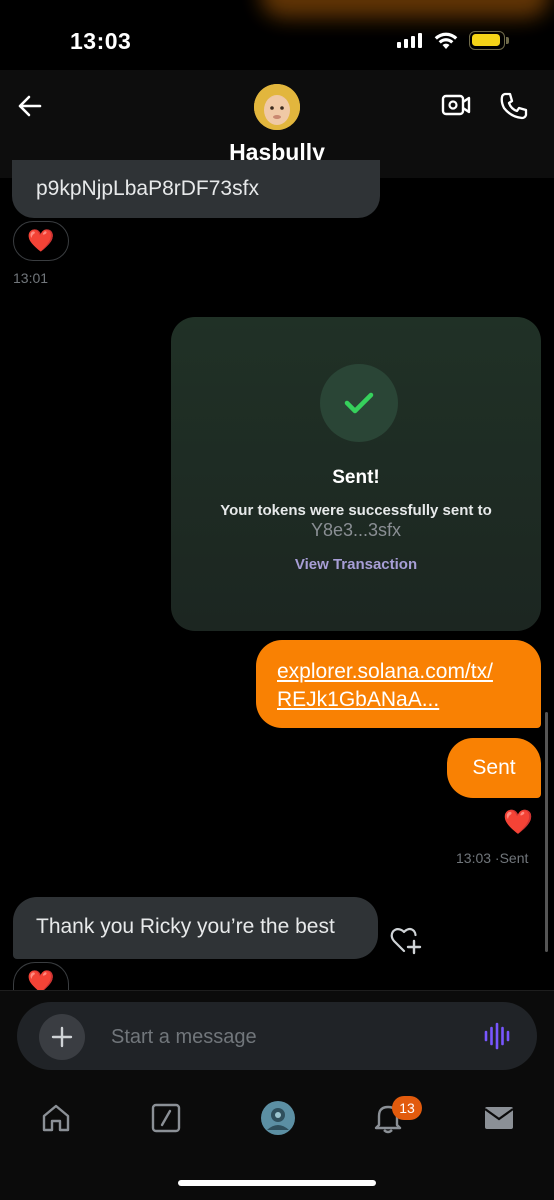 This screenshot has height=1200, width=554. I want to click on video-call-icon, so click(456, 105).